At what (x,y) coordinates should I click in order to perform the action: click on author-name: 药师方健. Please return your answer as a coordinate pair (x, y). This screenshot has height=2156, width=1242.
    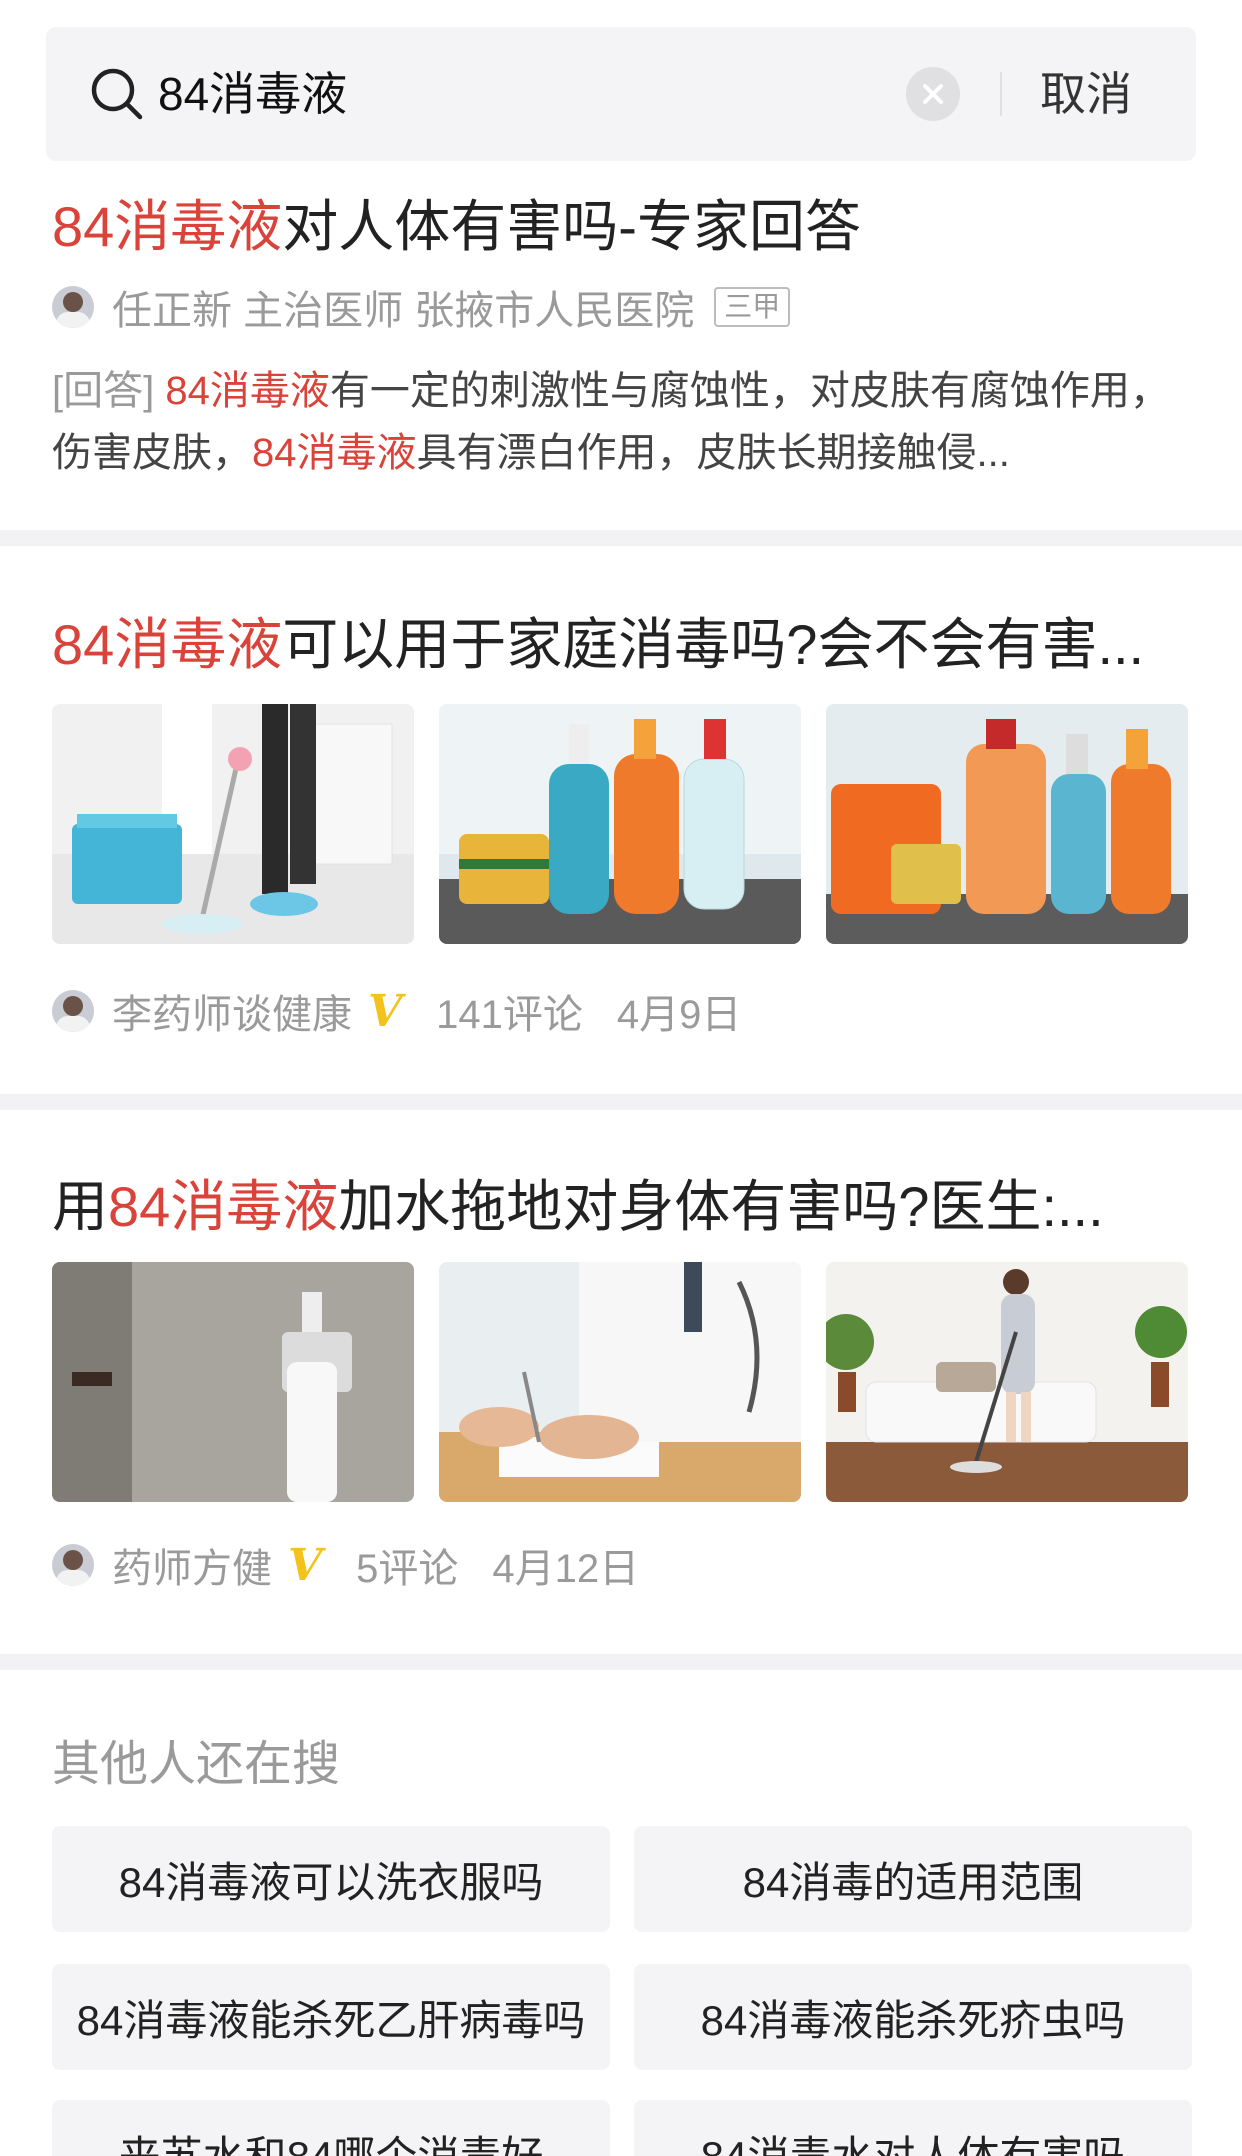
    Looking at the image, I should click on (192, 1569).